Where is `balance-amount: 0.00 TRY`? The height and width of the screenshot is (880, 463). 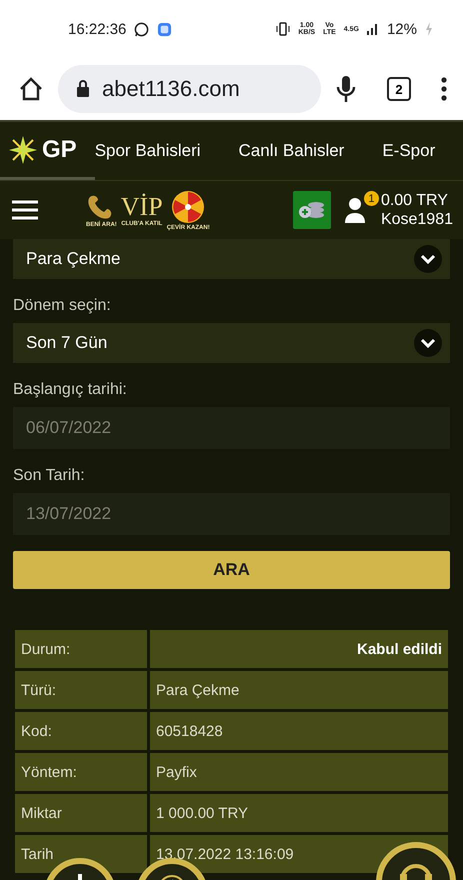
balance-amount: 0.00 TRY is located at coordinates (414, 200).